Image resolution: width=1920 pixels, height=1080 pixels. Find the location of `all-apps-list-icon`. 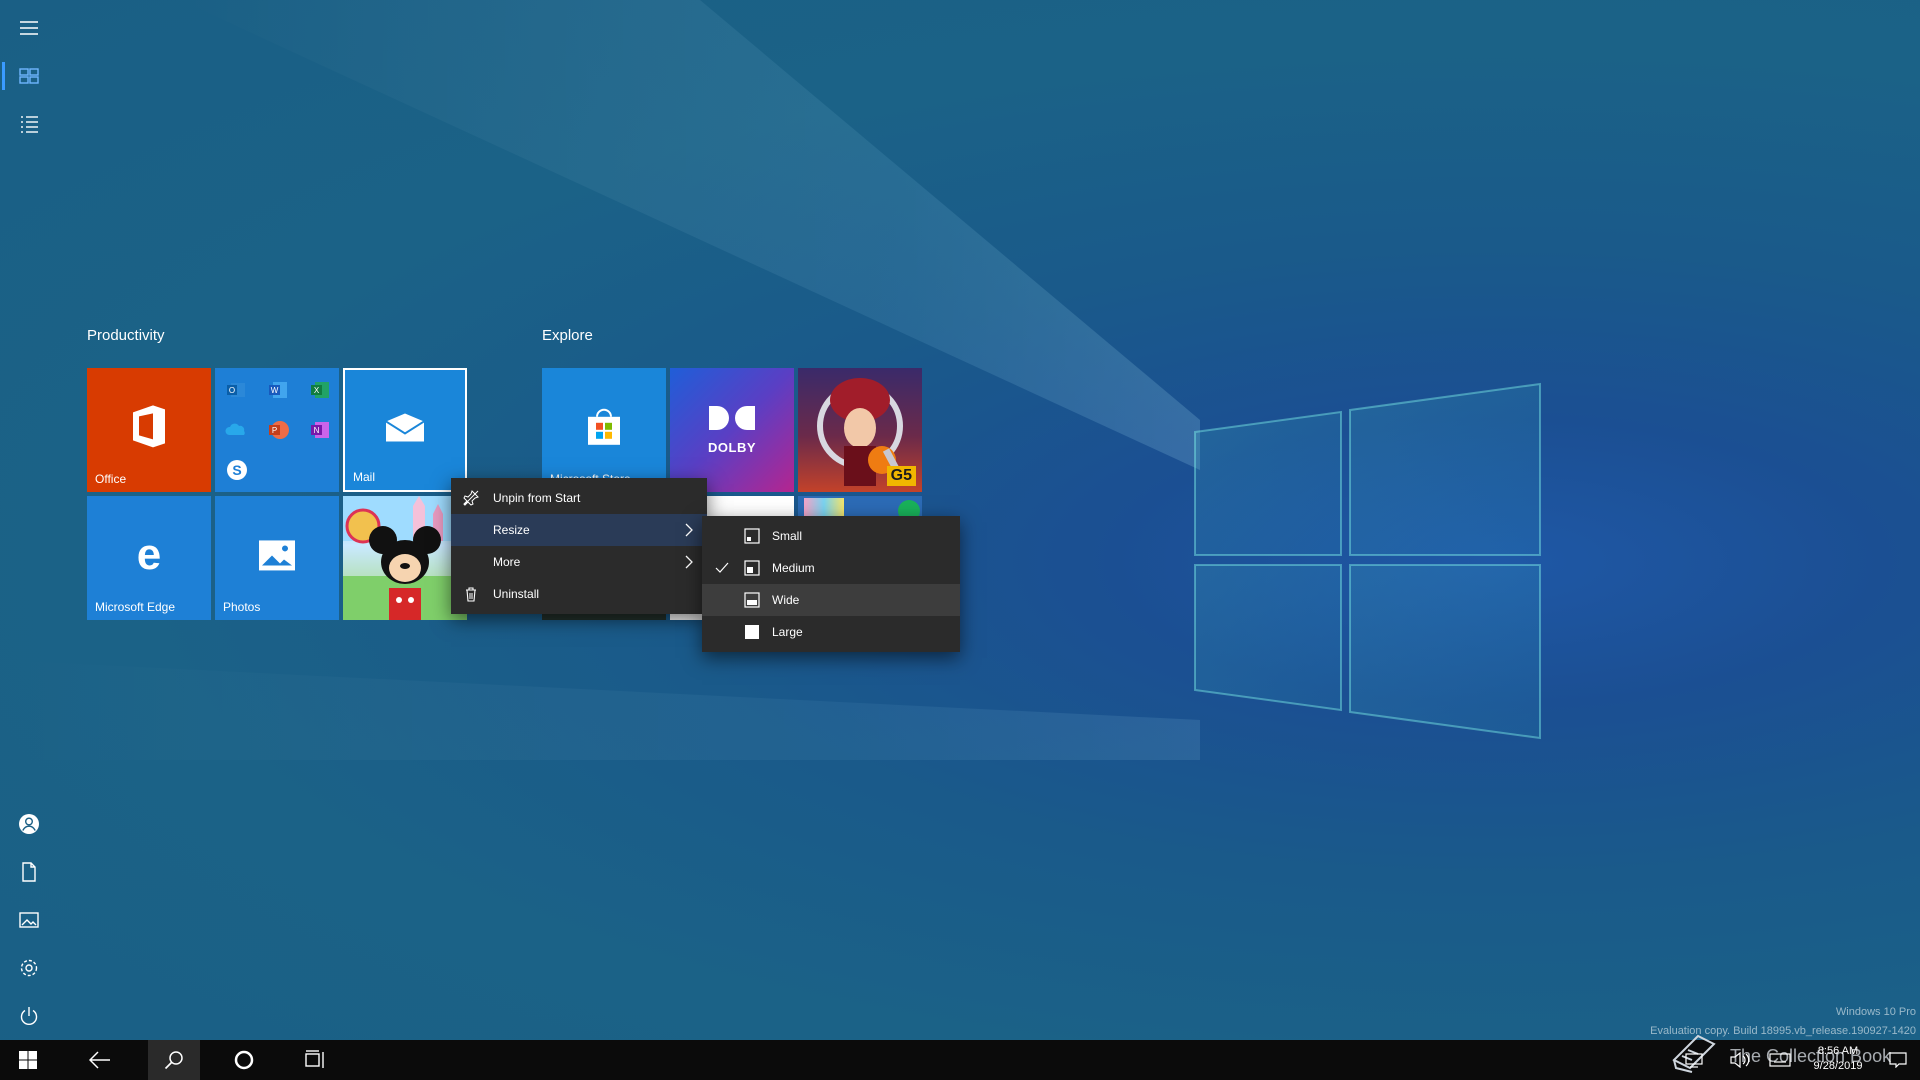

all-apps-list-icon is located at coordinates (29, 124).